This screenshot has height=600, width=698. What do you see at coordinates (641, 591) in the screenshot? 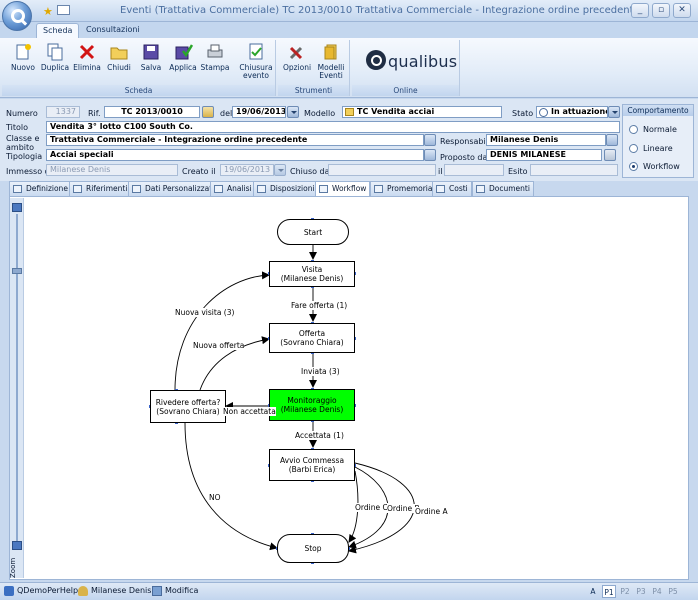
I see `page-p3-button: P3` at bounding box center [641, 591].